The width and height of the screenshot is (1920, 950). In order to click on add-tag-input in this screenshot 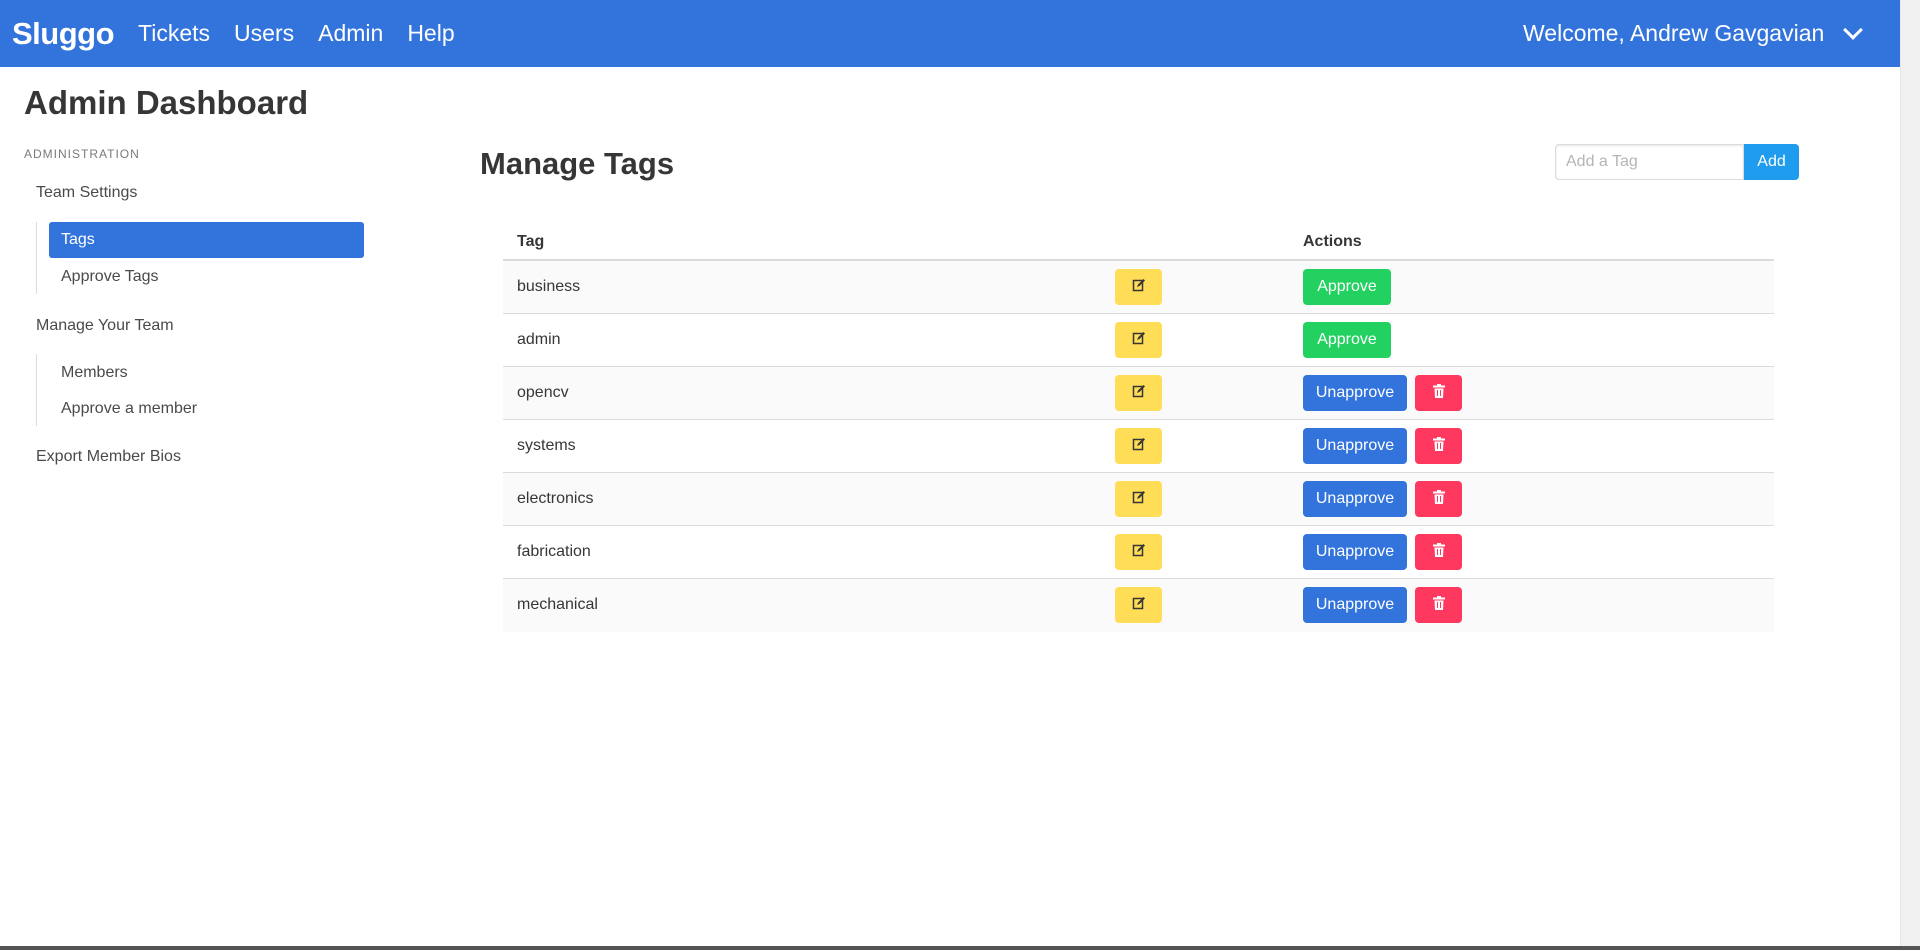, I will do `click(1649, 162)`.